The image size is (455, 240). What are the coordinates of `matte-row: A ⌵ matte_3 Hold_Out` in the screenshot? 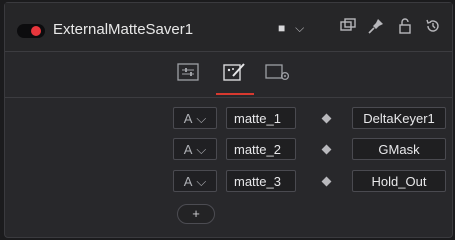 It's located at (228, 183).